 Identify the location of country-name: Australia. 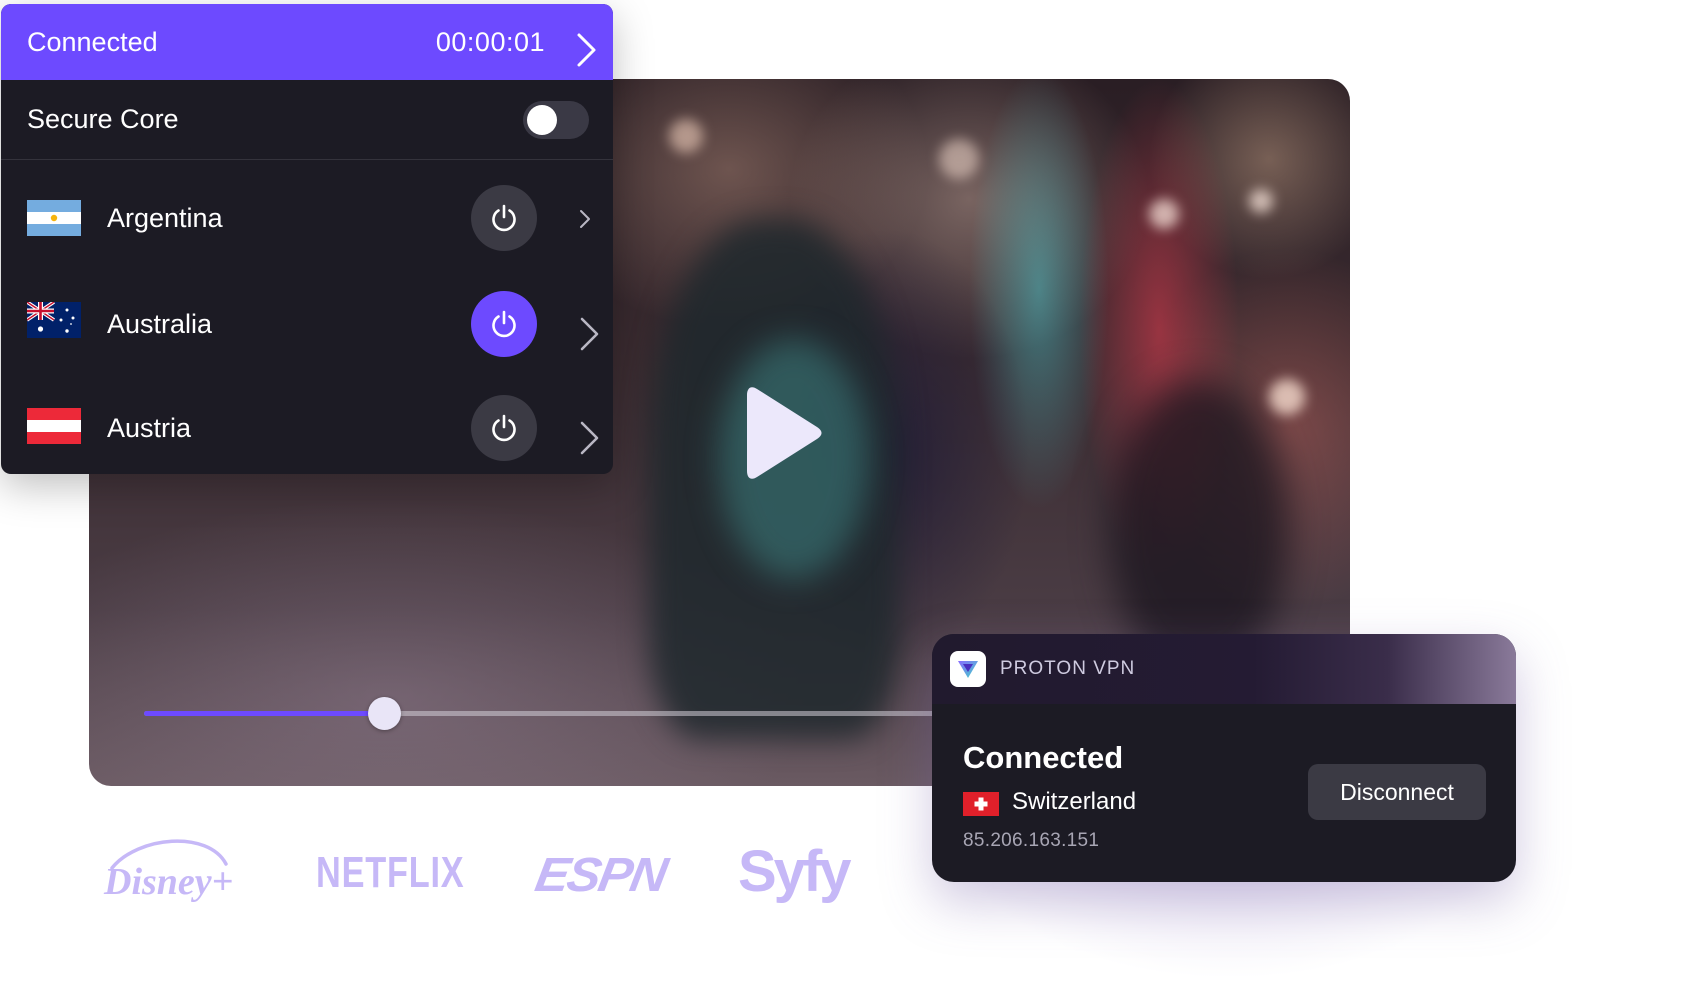
(160, 323).